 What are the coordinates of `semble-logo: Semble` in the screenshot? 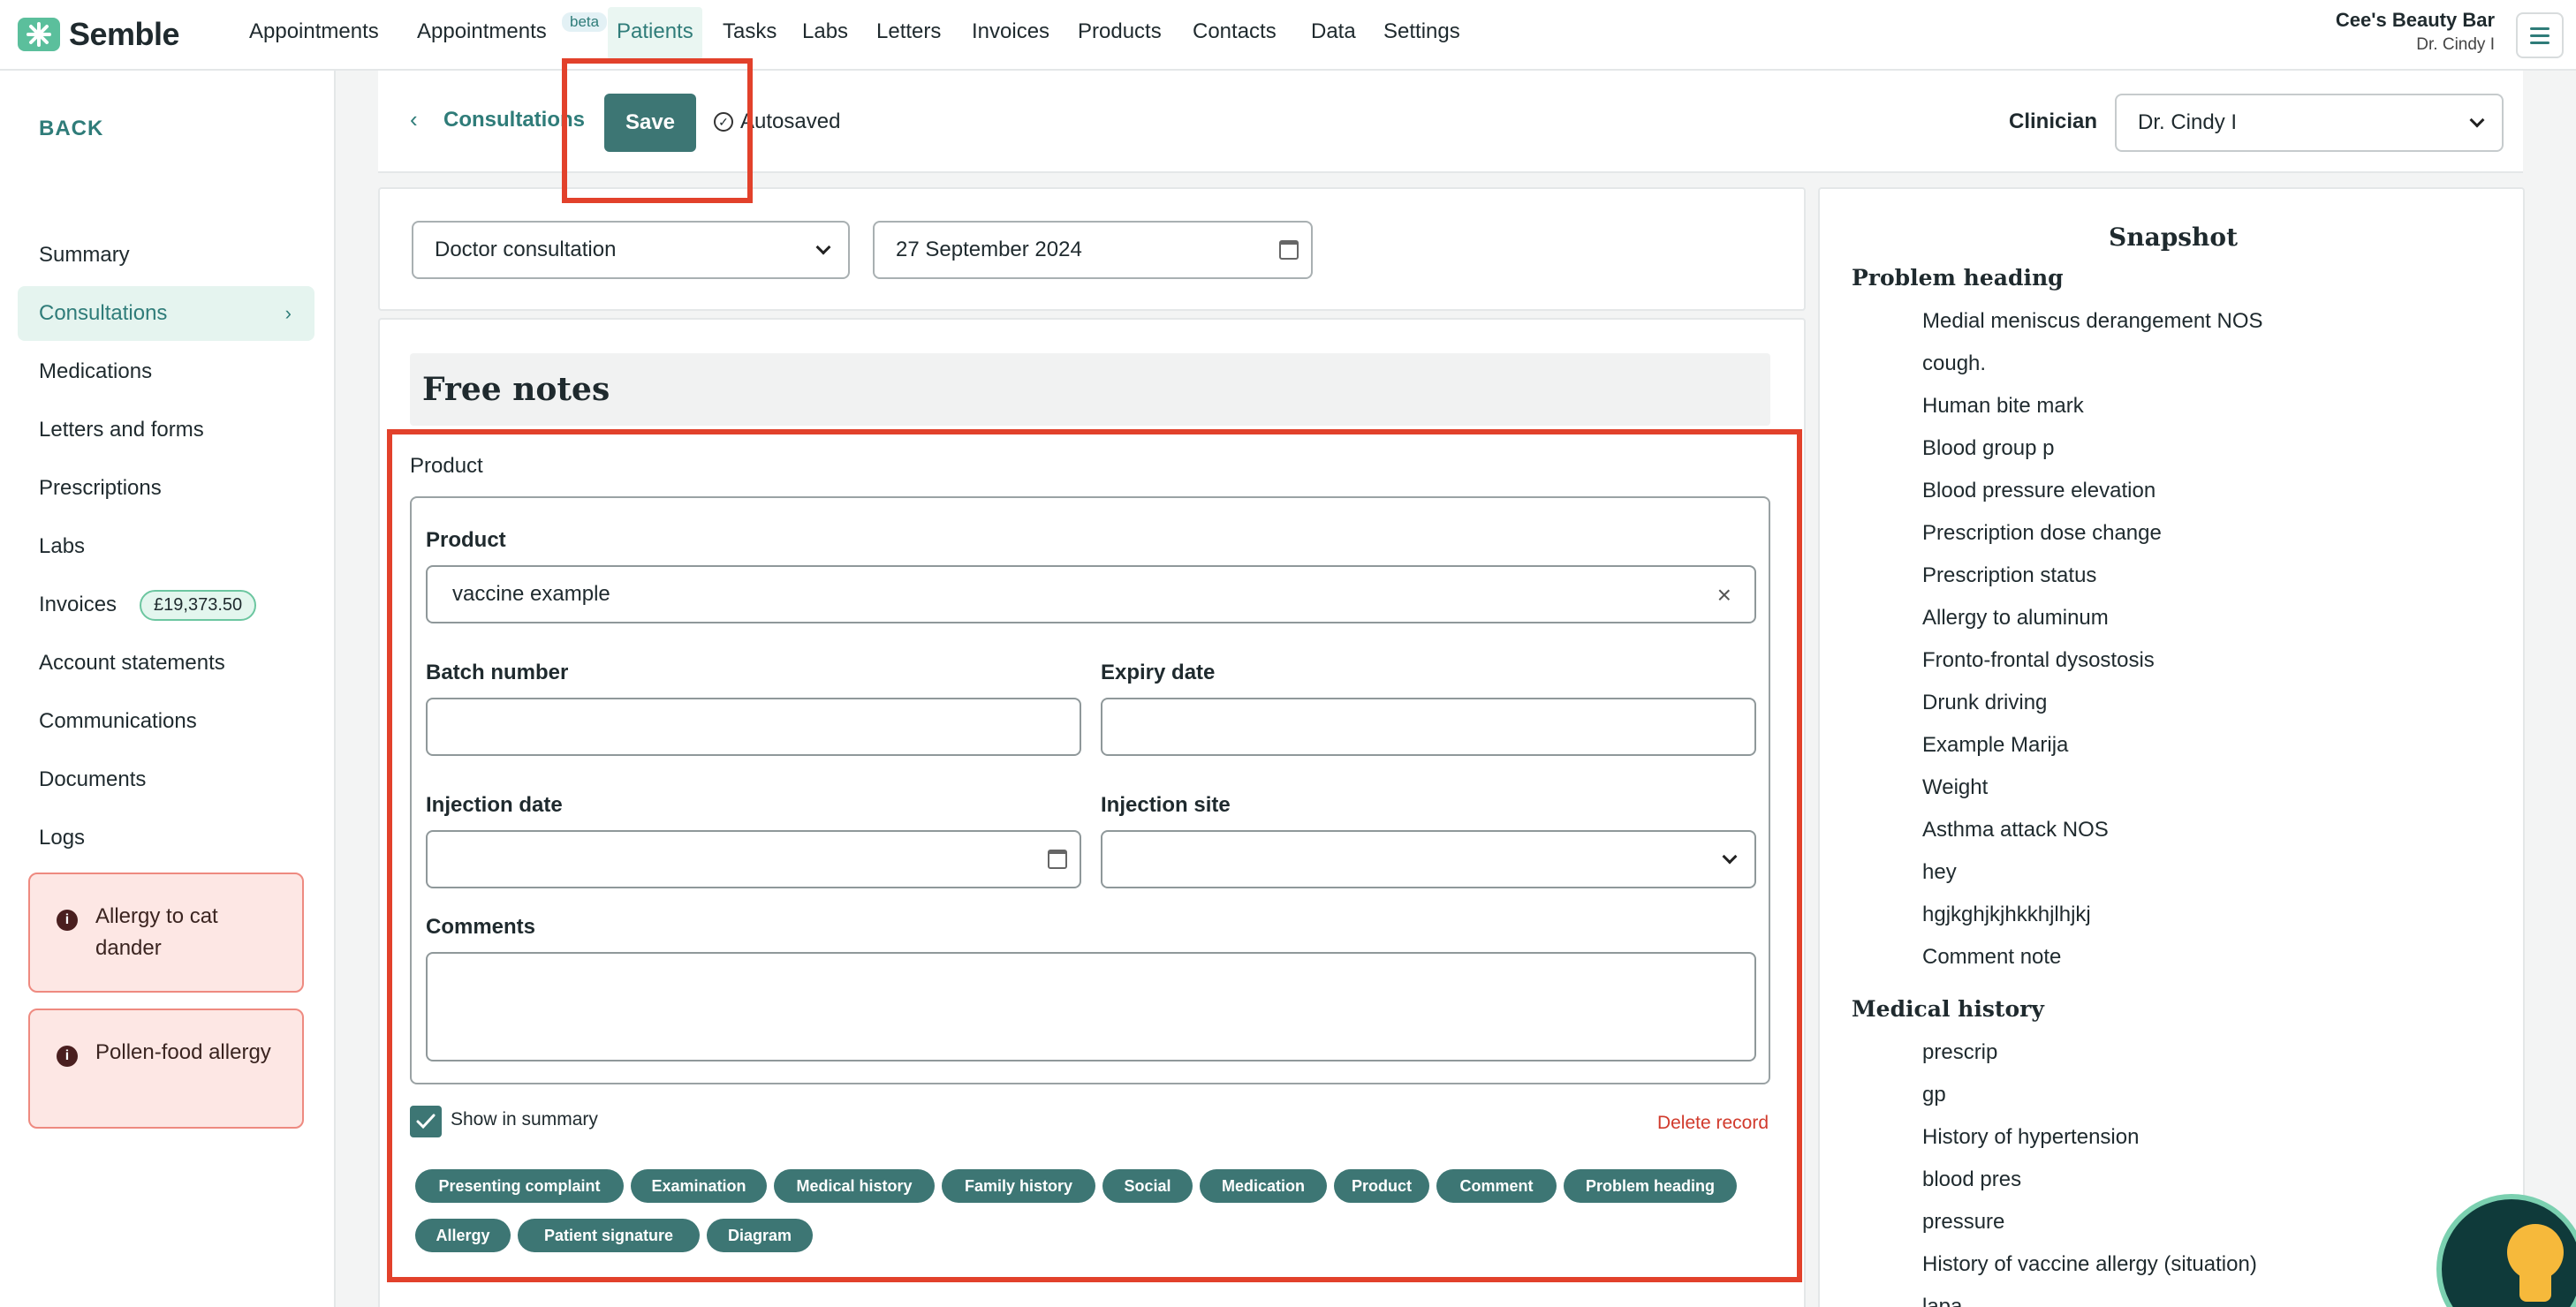 It's located at (99, 34).